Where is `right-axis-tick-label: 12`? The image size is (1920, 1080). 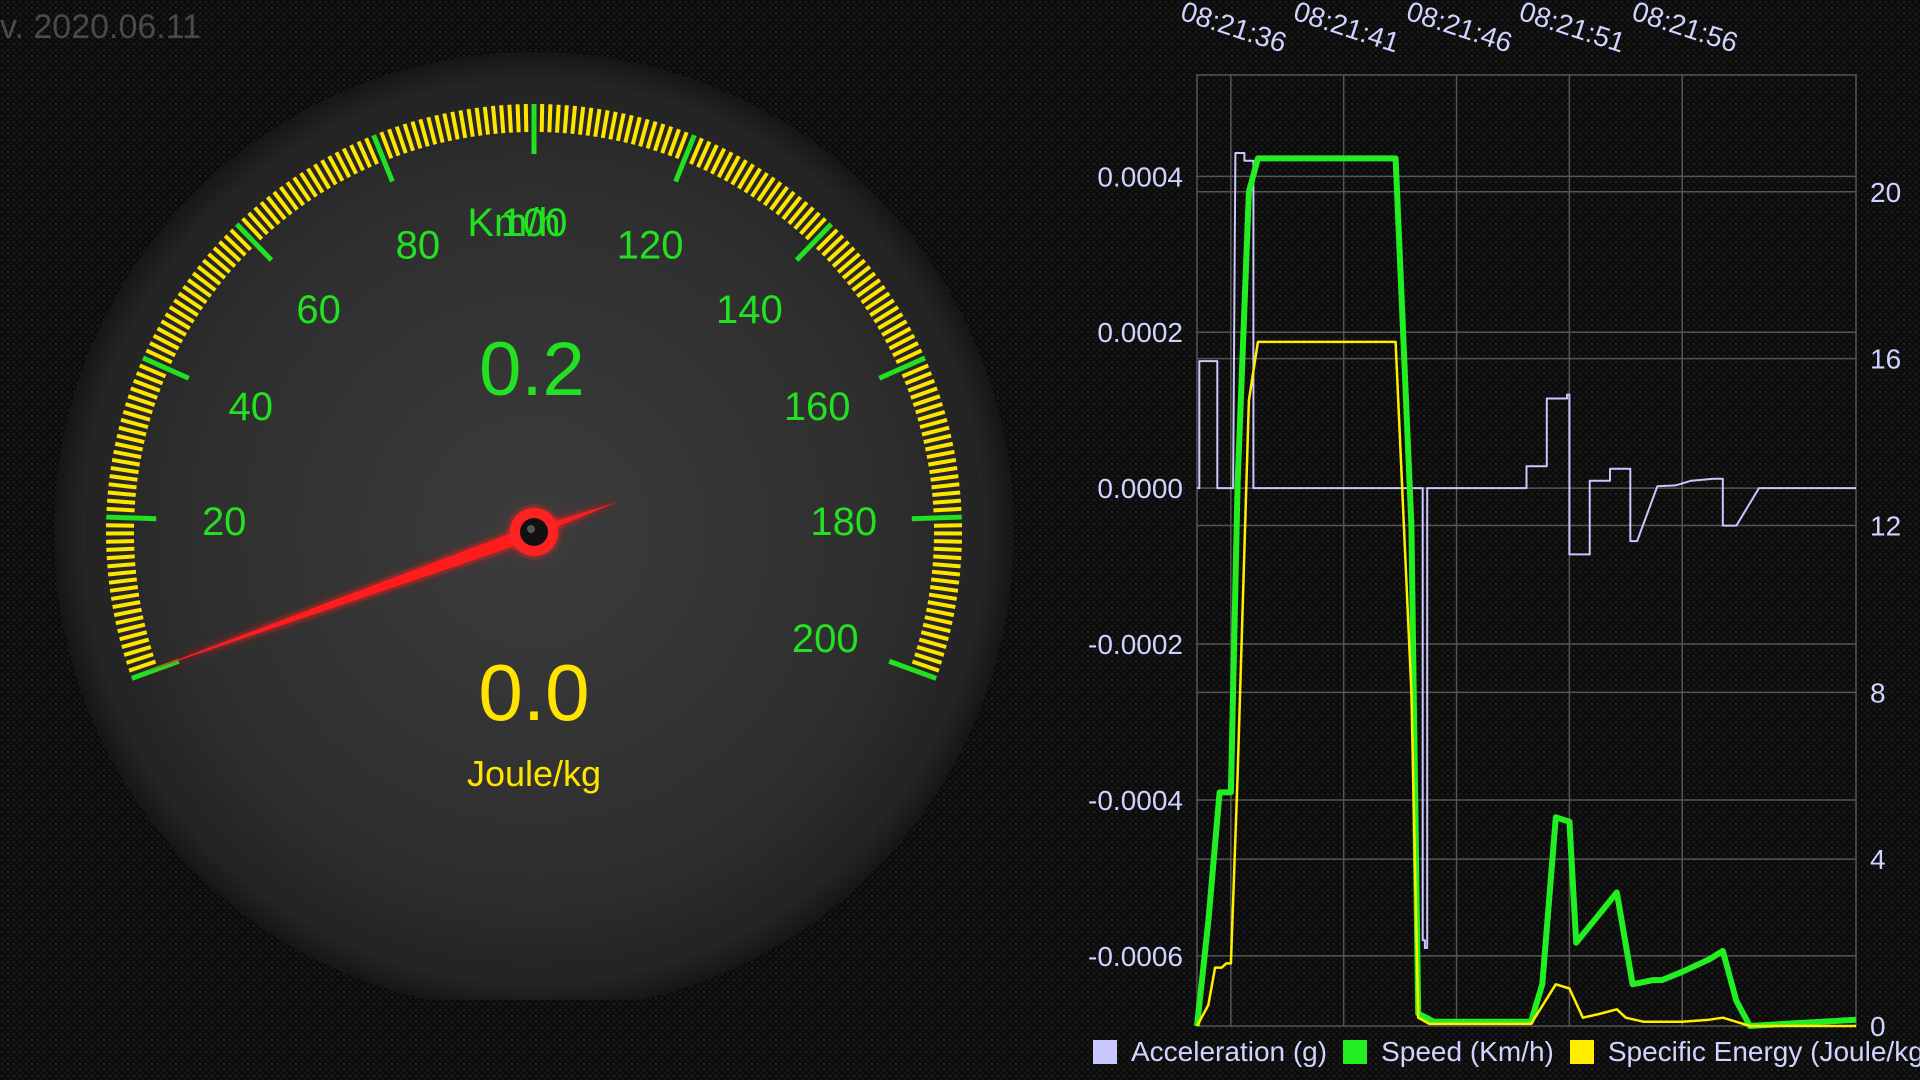
right-axis-tick-label: 12 is located at coordinates (1885, 525).